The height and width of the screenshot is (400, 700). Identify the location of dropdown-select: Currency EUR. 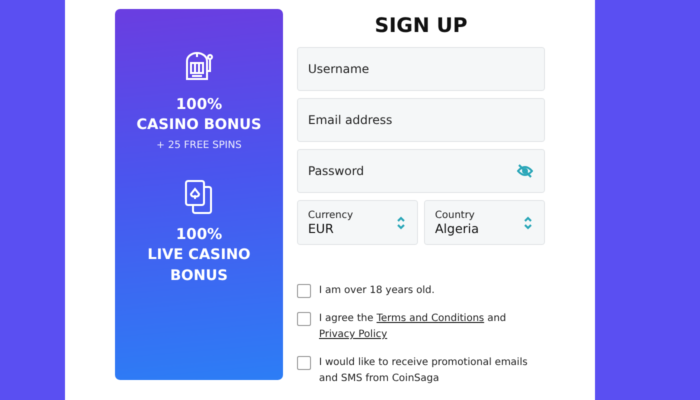
(357, 222).